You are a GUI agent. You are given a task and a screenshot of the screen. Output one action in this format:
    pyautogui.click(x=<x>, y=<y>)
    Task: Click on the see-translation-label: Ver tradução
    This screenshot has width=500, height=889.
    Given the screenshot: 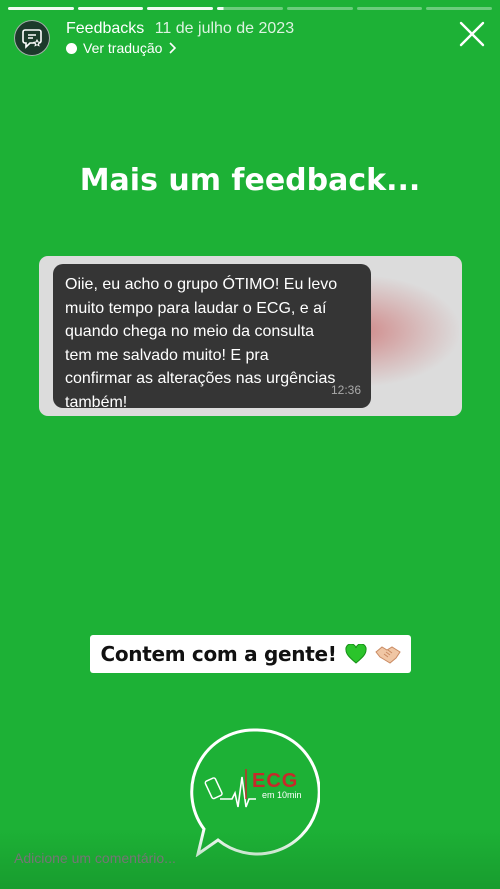 What is the action you would take?
    pyautogui.click(x=123, y=48)
    